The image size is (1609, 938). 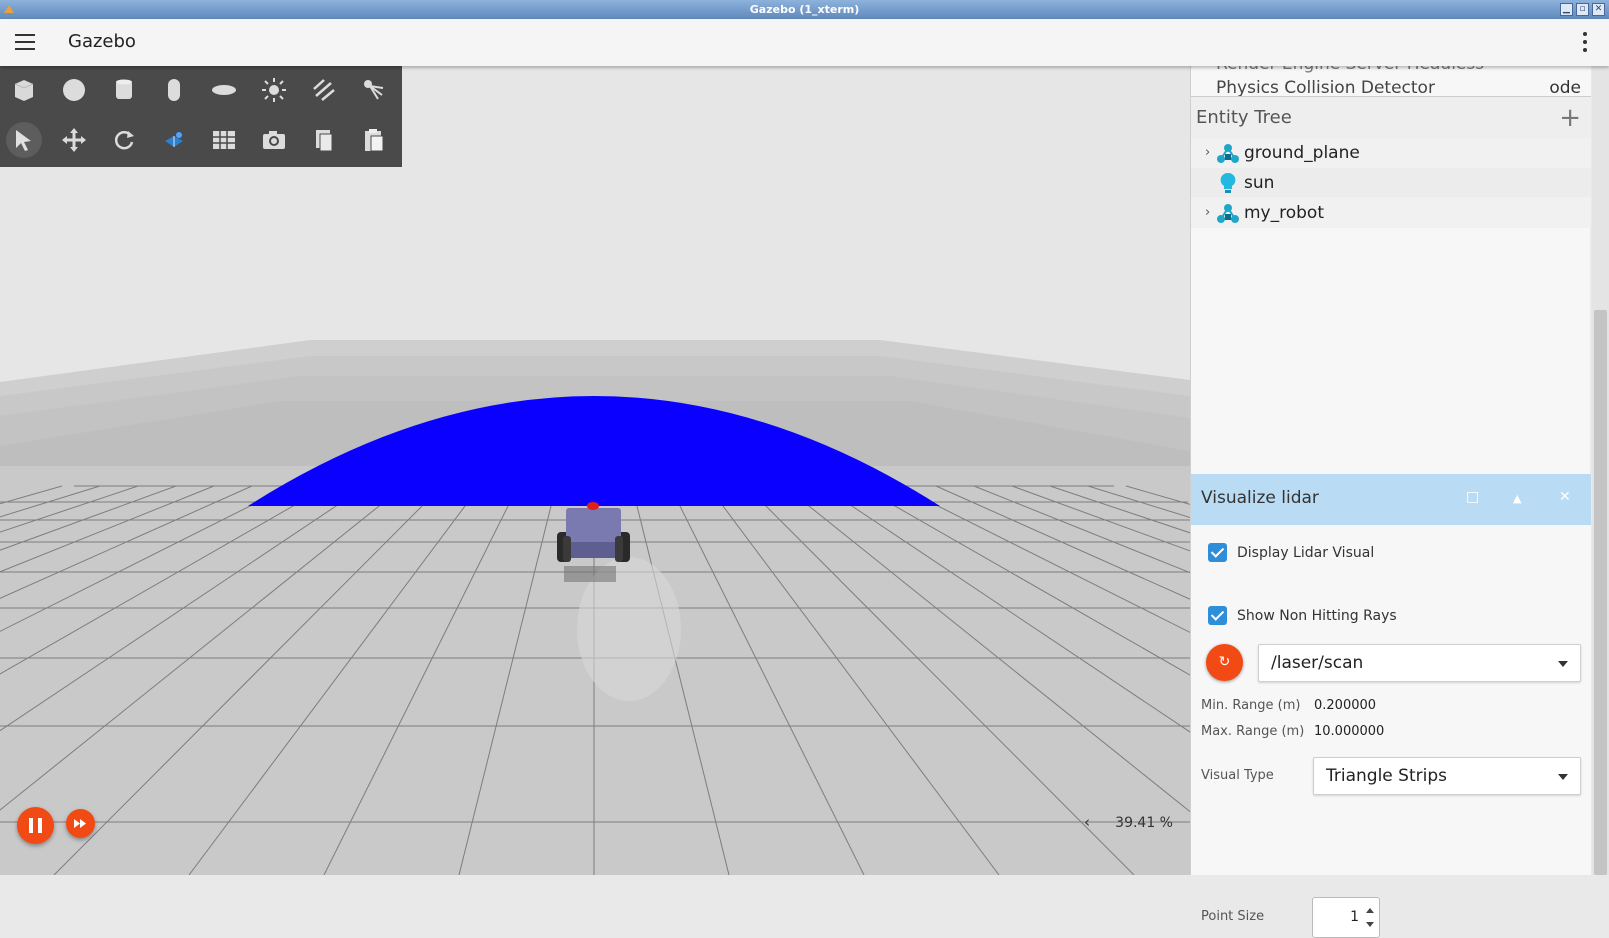 I want to click on add-entity-button: +, so click(x=1570, y=118).